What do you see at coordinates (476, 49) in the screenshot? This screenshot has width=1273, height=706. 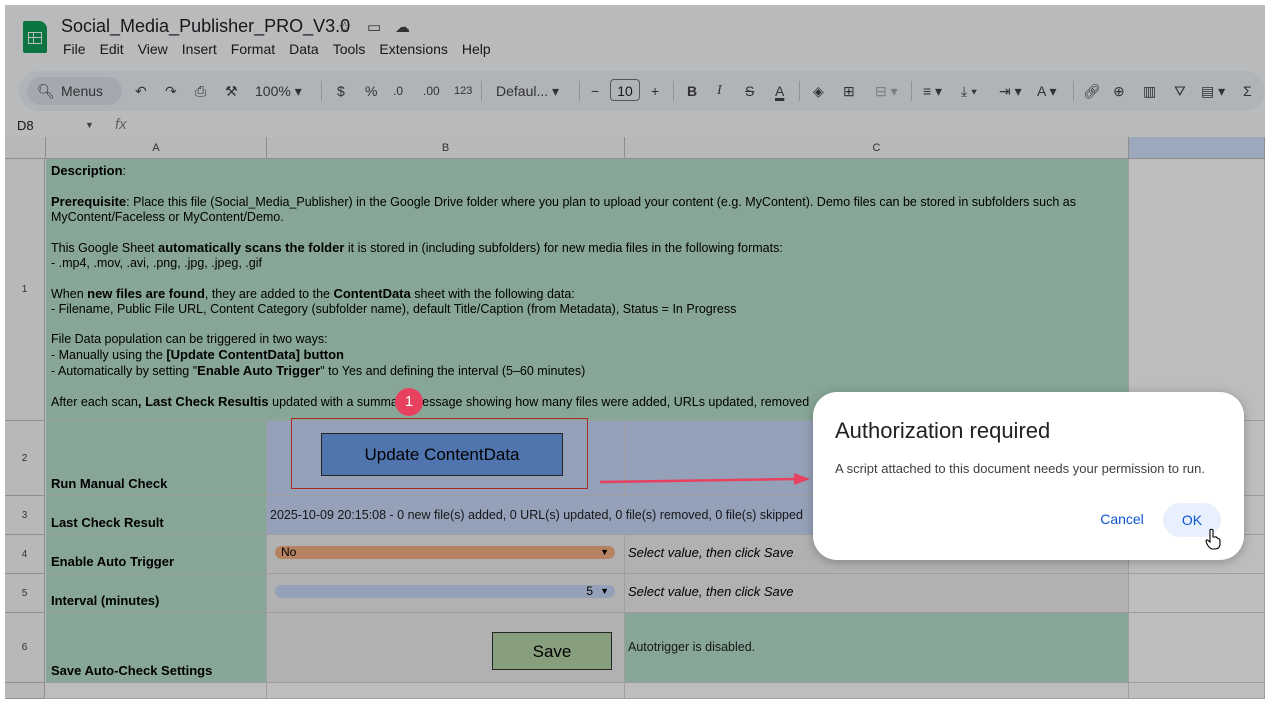 I see `menu-help: Help` at bounding box center [476, 49].